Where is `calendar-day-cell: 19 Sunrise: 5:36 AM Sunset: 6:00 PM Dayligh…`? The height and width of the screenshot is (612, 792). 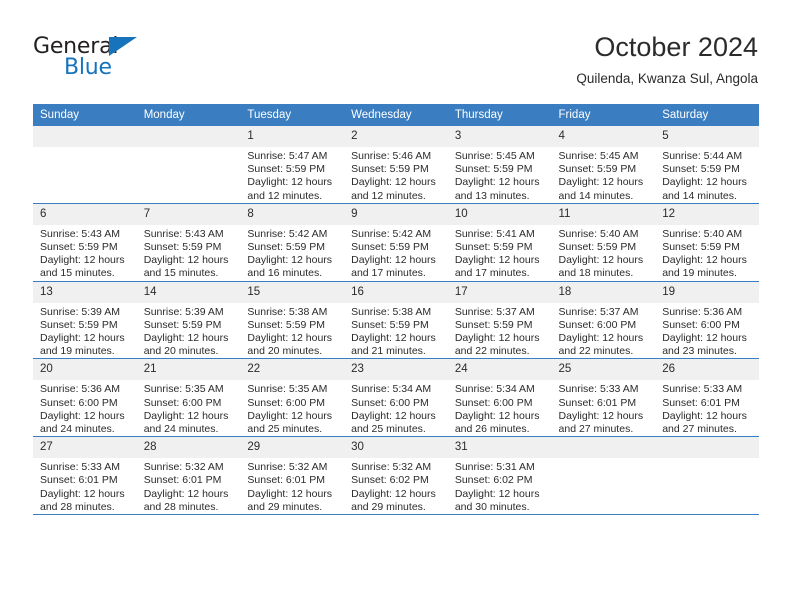
calendar-day-cell: 19 Sunrise: 5:36 AM Sunset: 6:00 PM Dayligh… is located at coordinates (707, 320).